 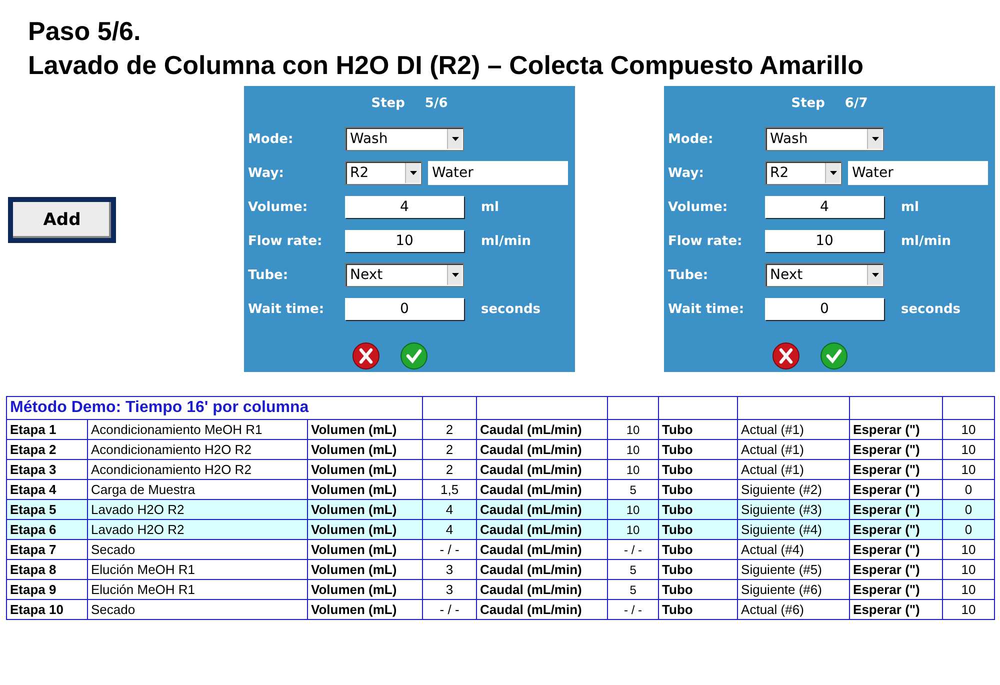 I want to click on table-cell: Siguiente (#4), so click(x=794, y=530).